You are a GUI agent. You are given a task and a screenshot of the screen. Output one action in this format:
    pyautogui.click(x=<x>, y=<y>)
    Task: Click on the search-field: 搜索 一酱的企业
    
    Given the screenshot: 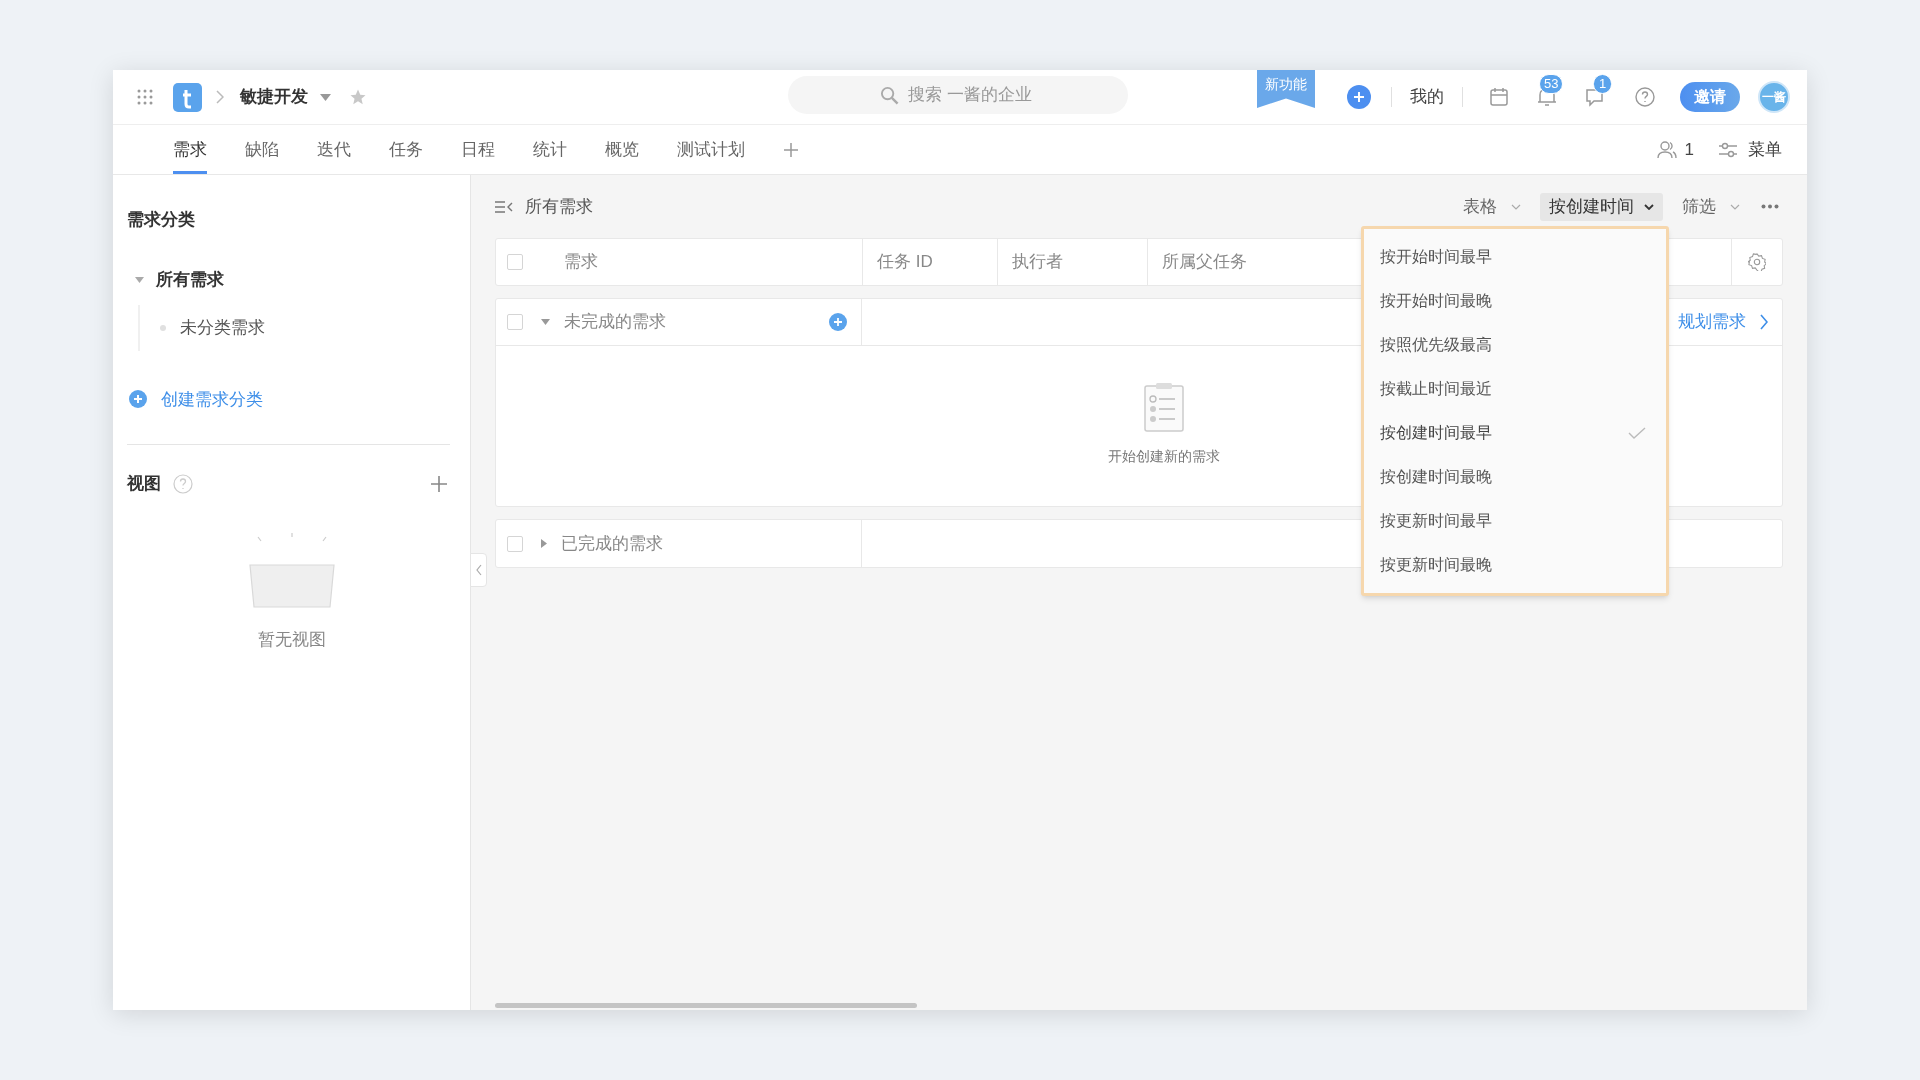 What is the action you would take?
    pyautogui.click(x=958, y=95)
    